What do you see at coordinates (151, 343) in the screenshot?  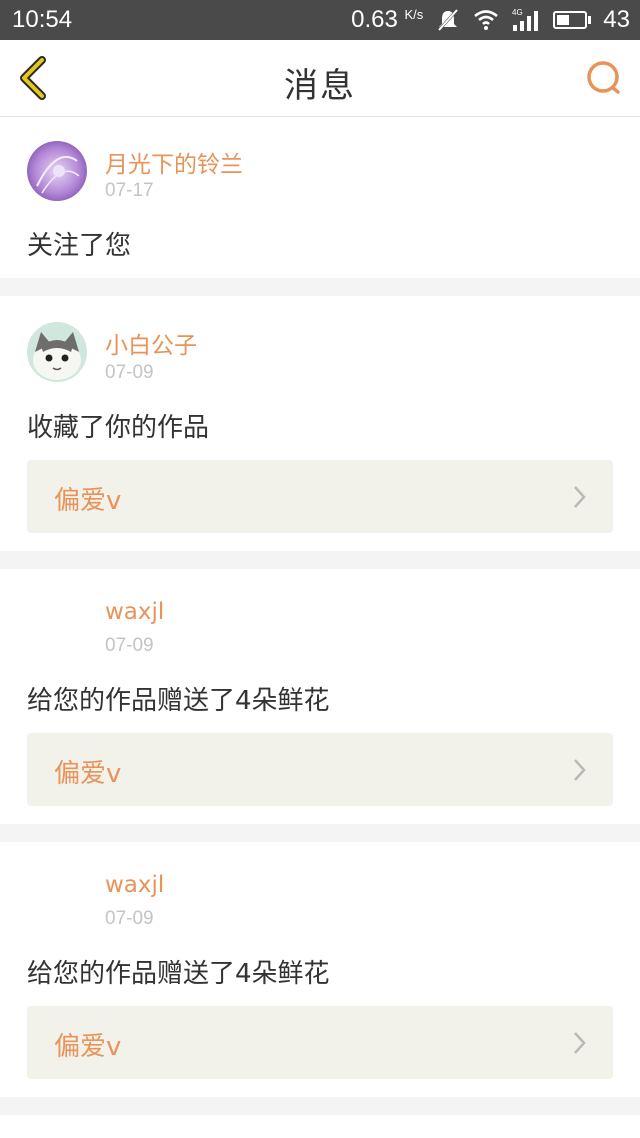 I see `username: 小白公子` at bounding box center [151, 343].